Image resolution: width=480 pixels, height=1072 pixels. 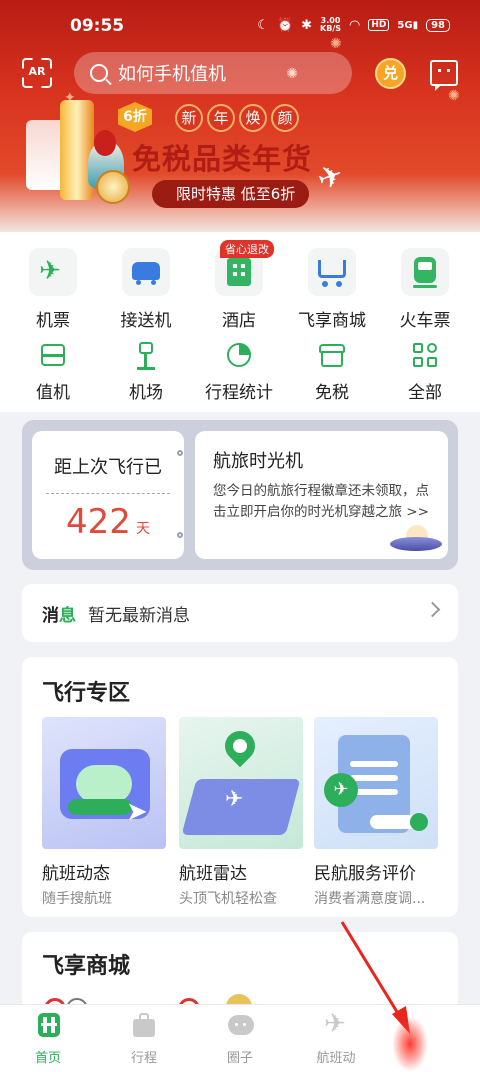 What do you see at coordinates (425, 371) in the screenshot?
I see `service-all: 全部` at bounding box center [425, 371].